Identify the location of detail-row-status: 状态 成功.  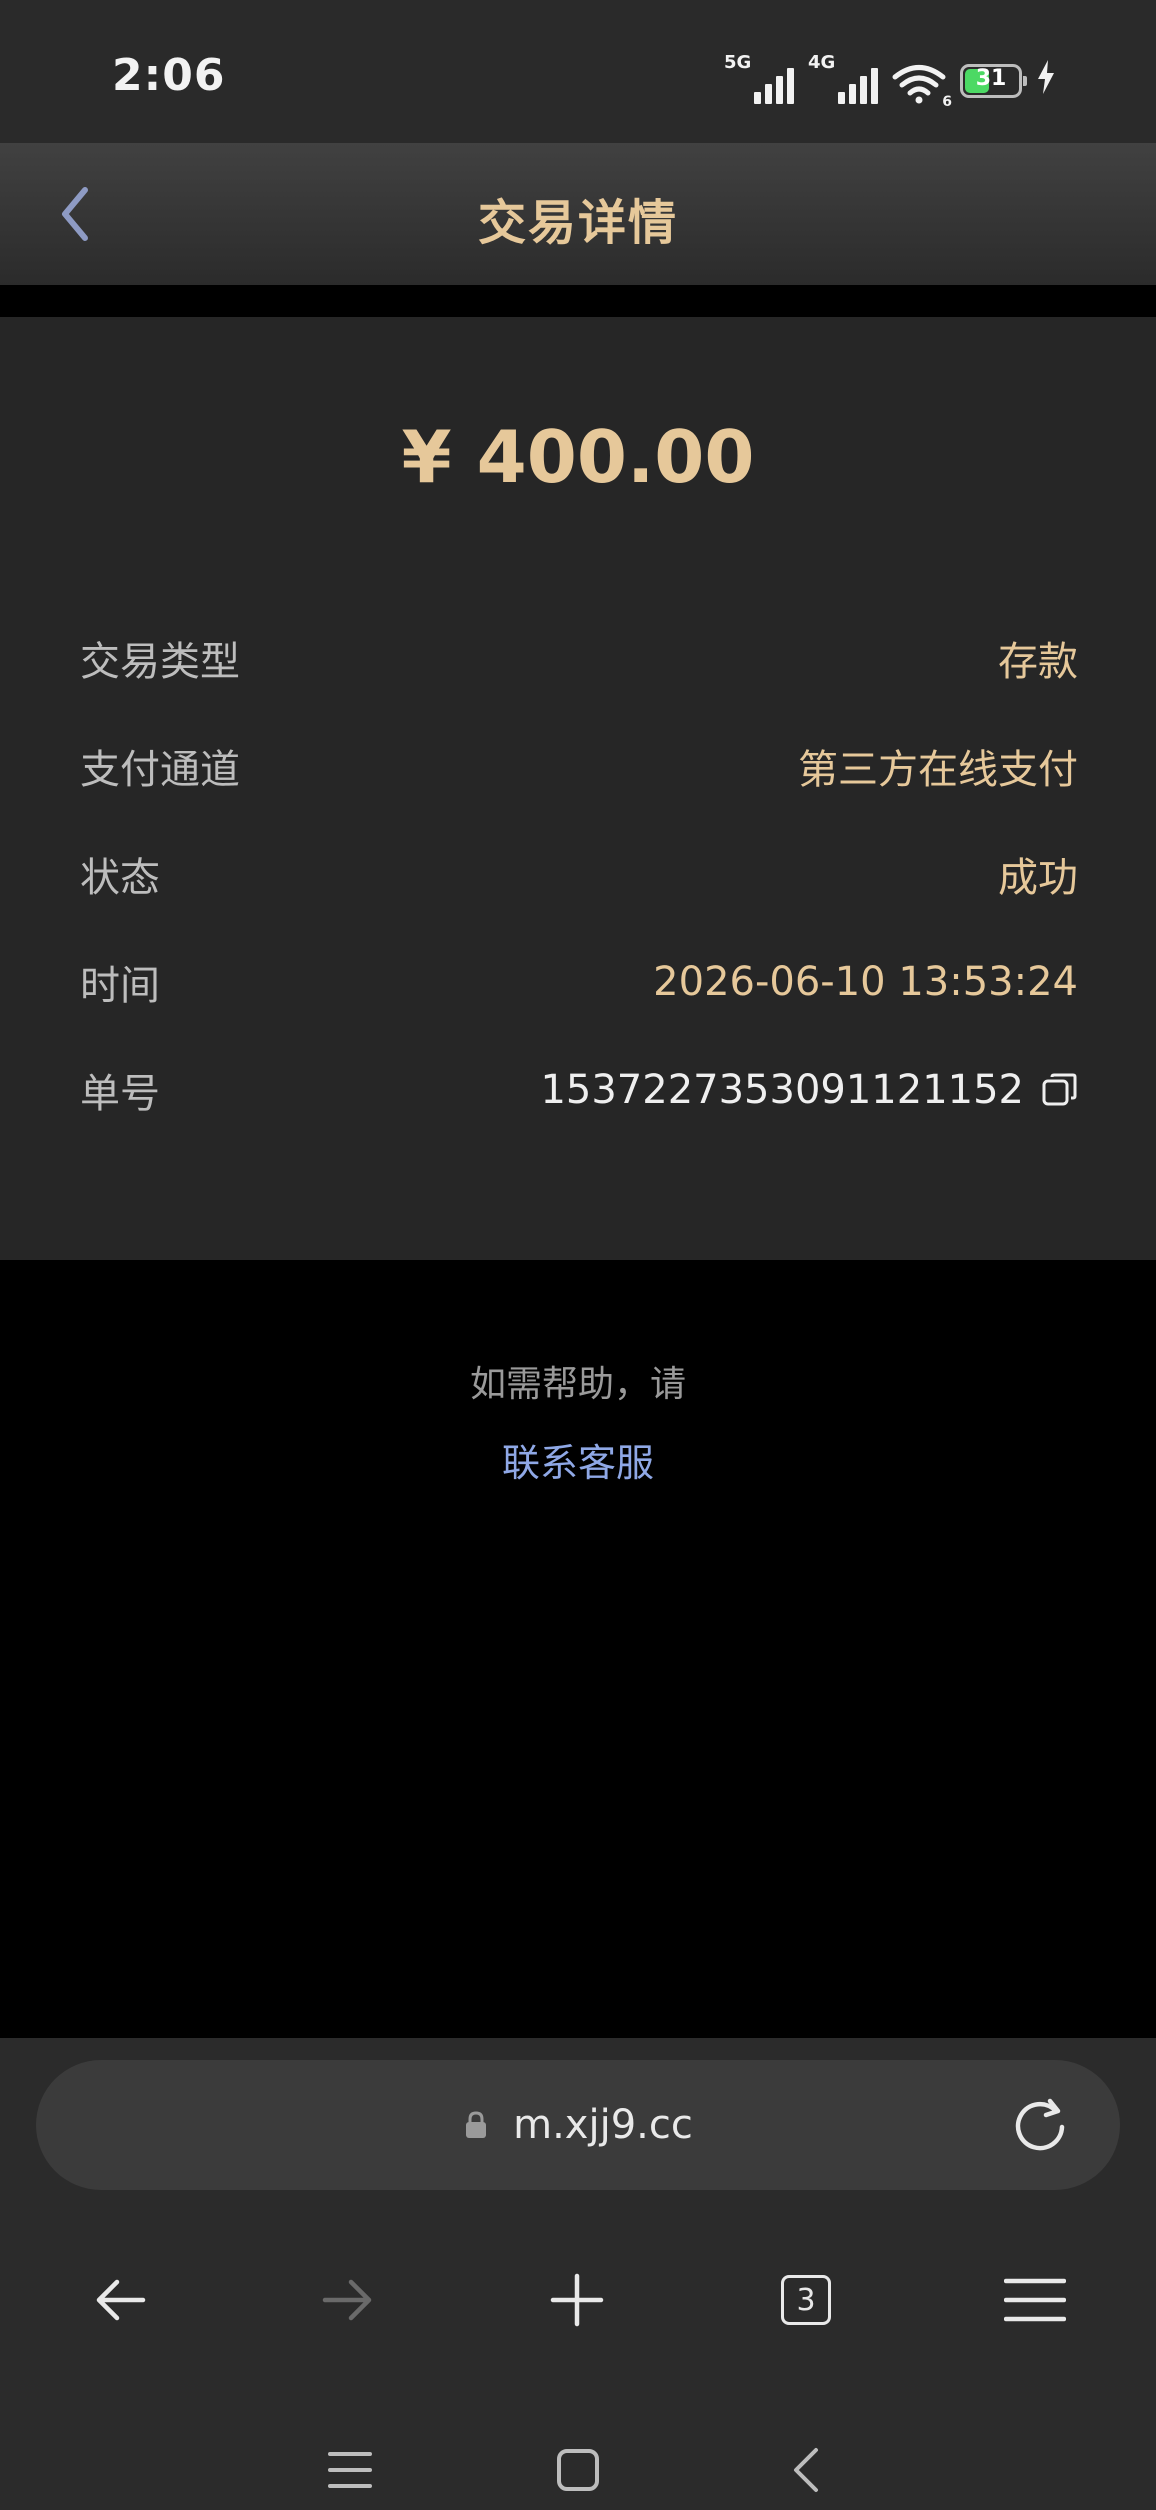
(579, 874).